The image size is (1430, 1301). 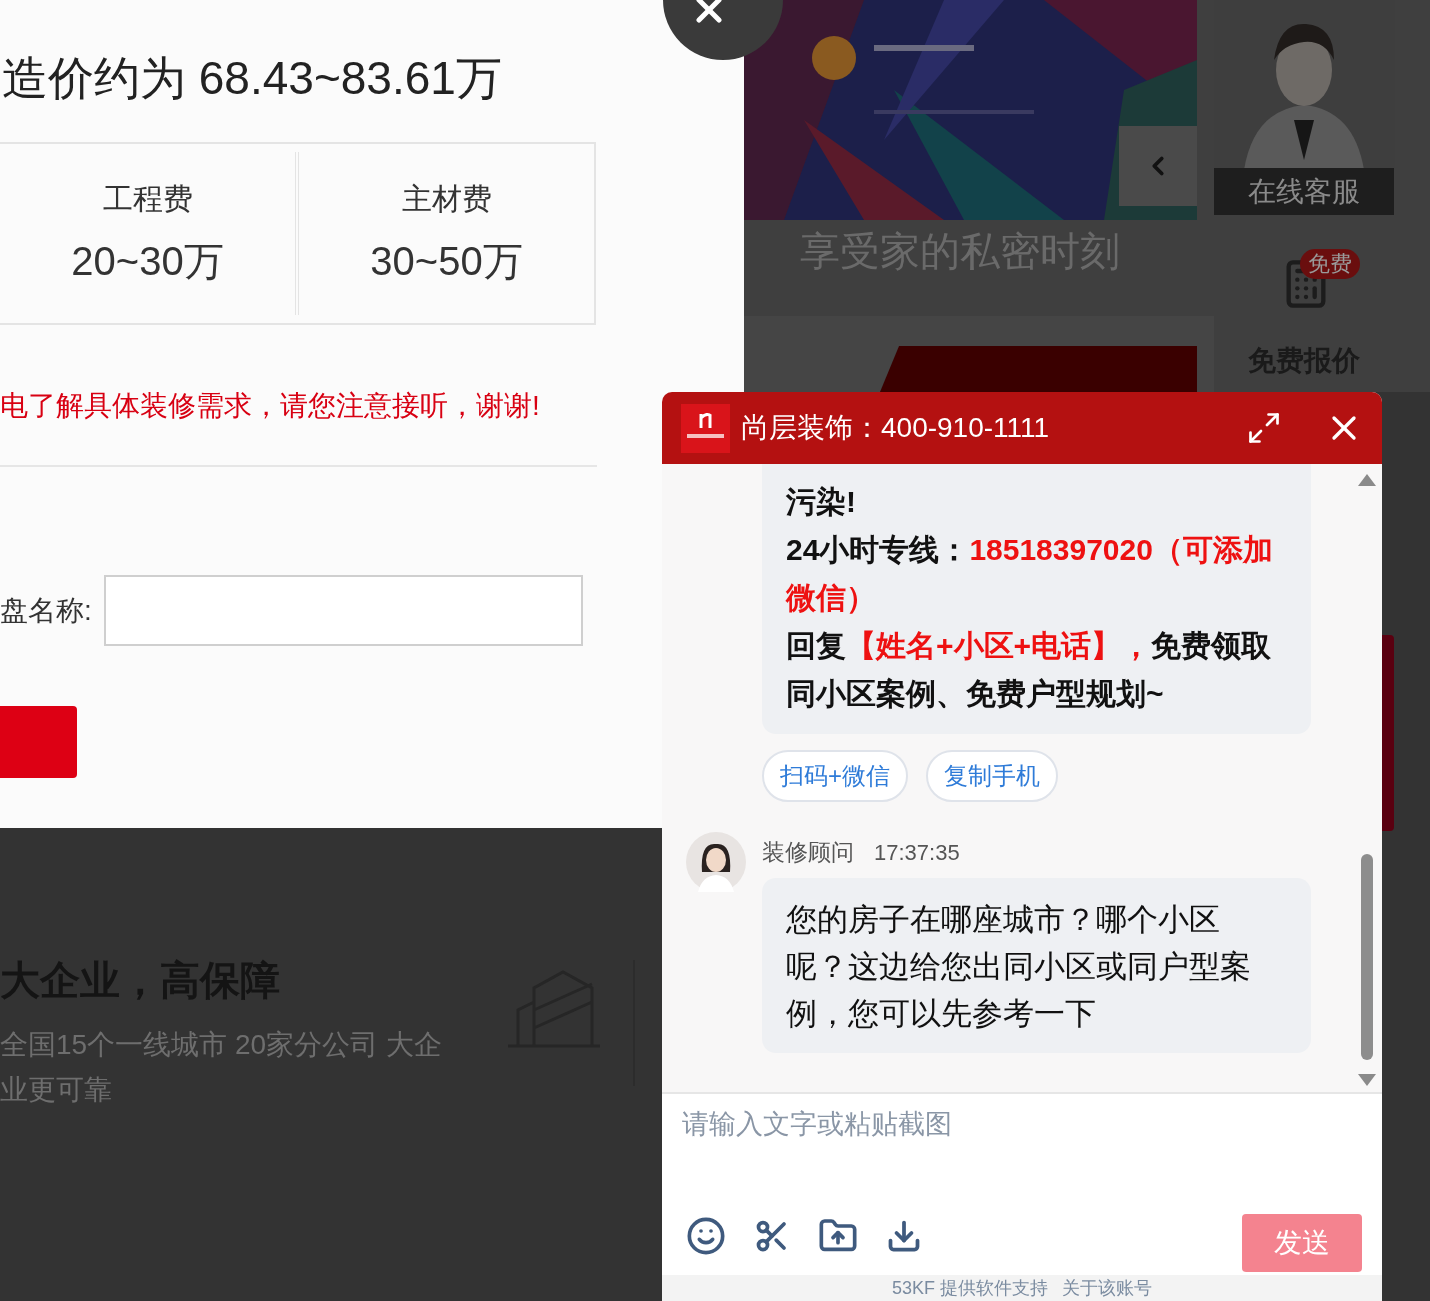 I want to click on feature-text: 全国15个一线城市 20家分公司 大企, so click(x=221, y=1045).